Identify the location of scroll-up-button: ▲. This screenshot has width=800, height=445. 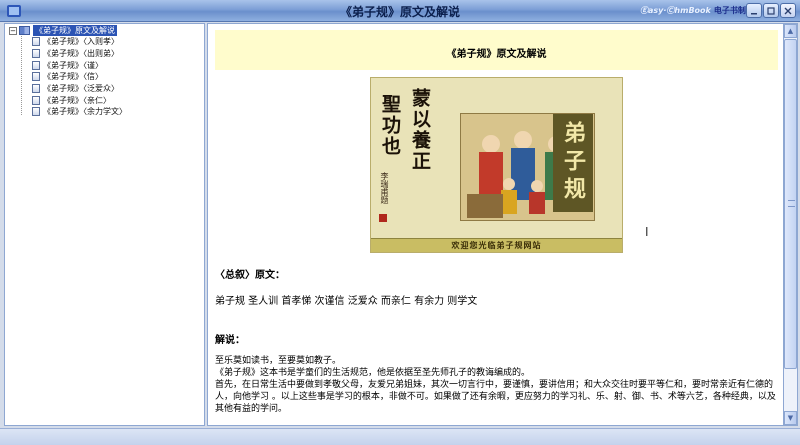
(790, 31).